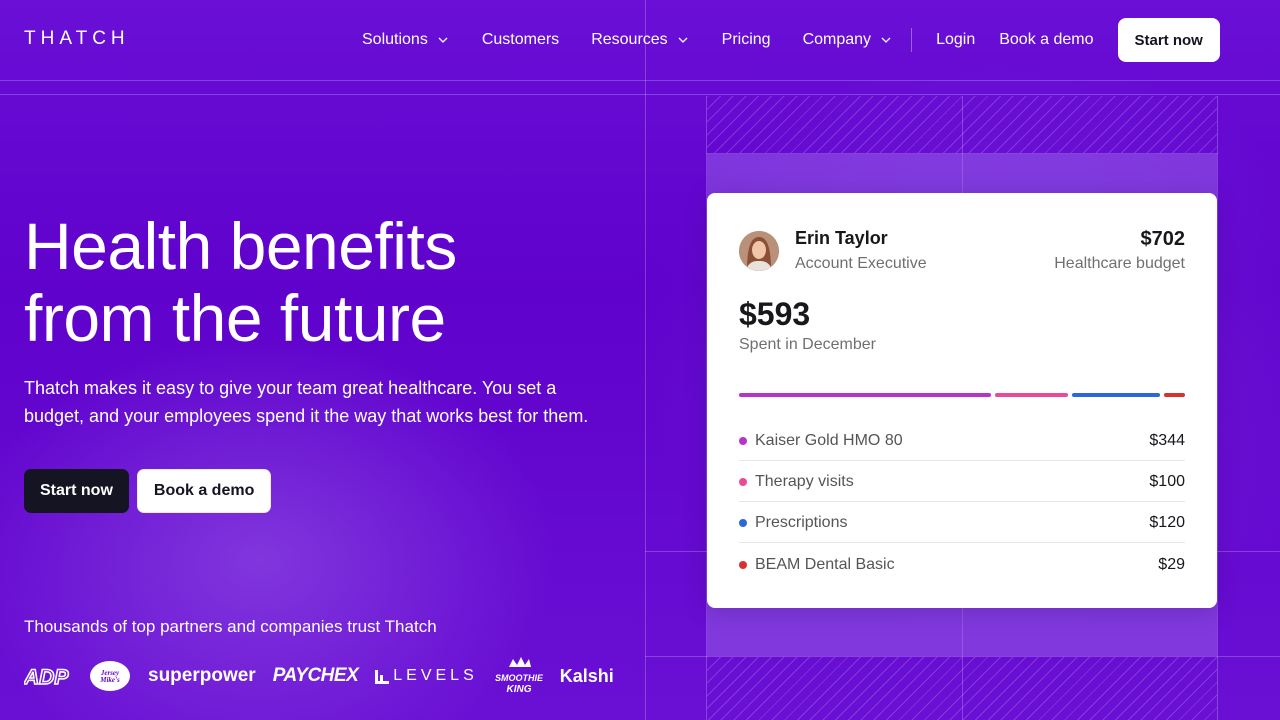 The height and width of the screenshot is (720, 1280). What do you see at coordinates (240, 246) in the screenshot?
I see `hero-title-line: Health benefits` at bounding box center [240, 246].